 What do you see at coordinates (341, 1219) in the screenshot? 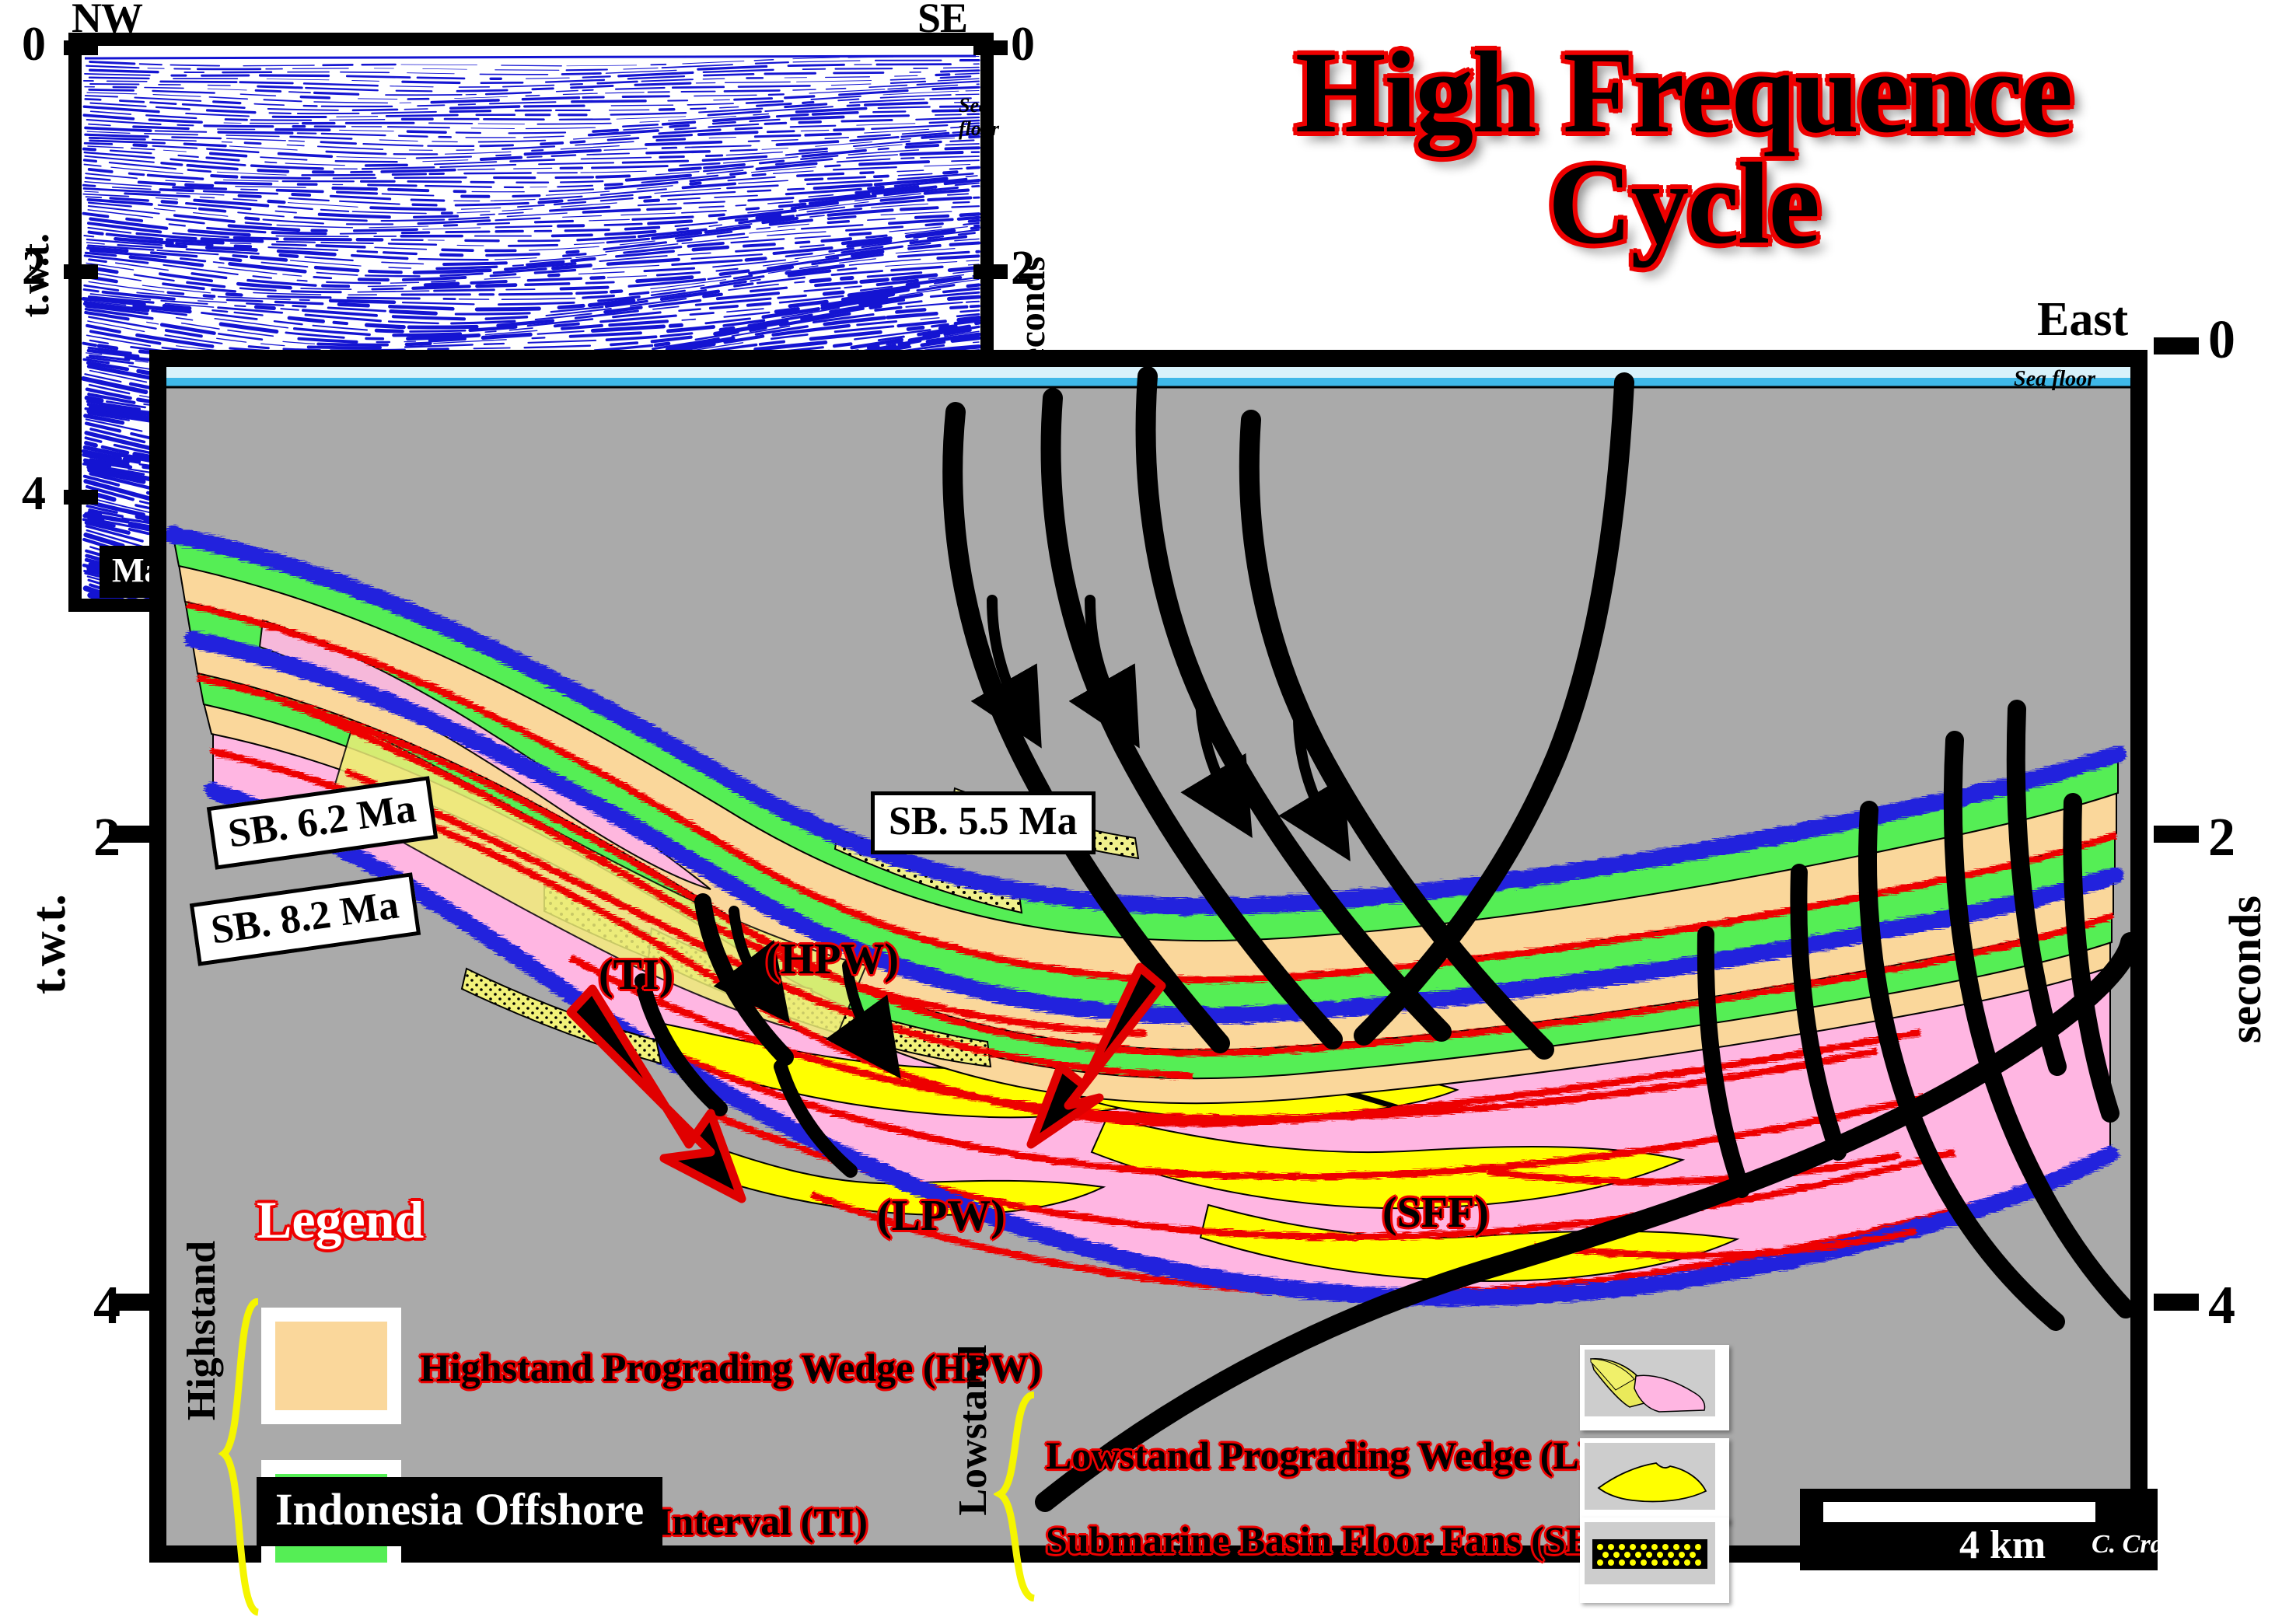
I see `legend-title: Legend` at bounding box center [341, 1219].